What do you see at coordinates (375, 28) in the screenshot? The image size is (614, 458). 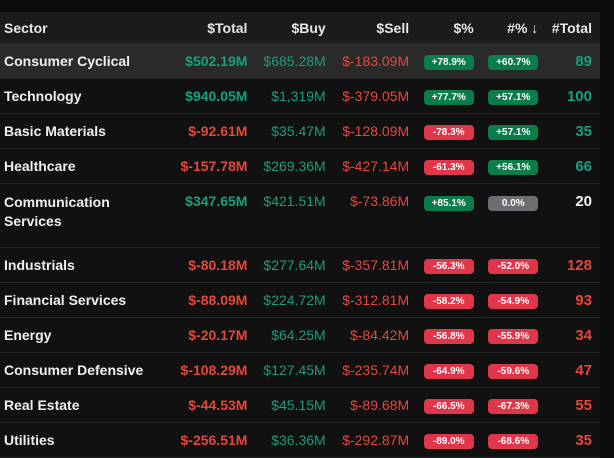 I see `header-sell: $Sell` at bounding box center [375, 28].